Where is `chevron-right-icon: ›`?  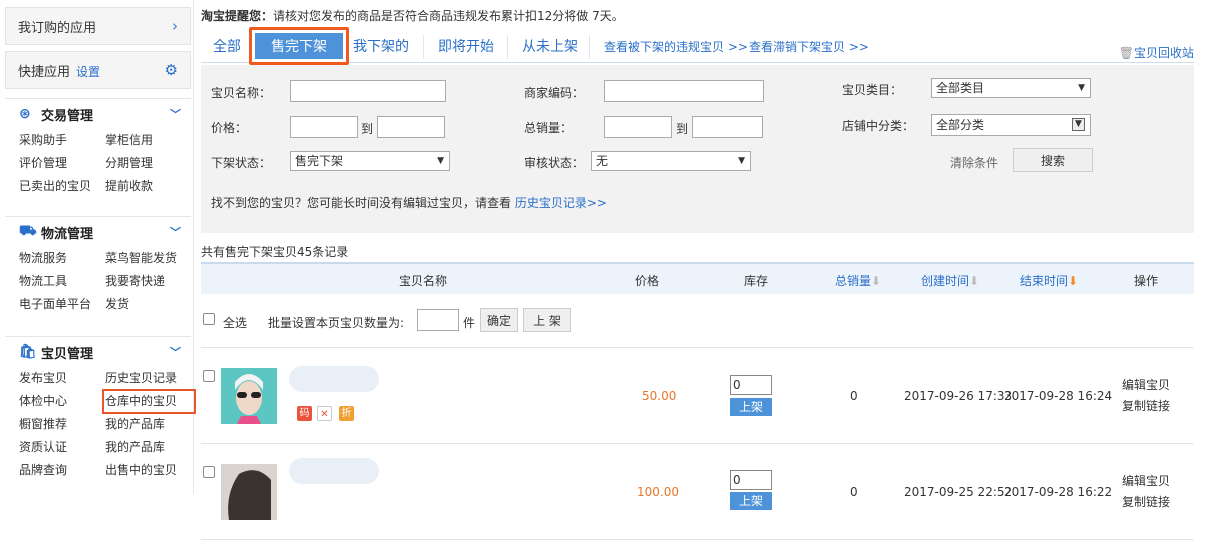
chevron-right-icon: › is located at coordinates (175, 26).